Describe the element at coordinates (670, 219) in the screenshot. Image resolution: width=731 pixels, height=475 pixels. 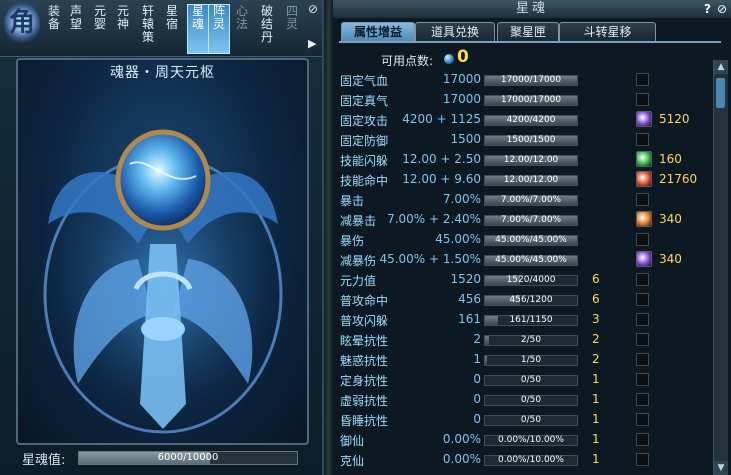
I see `stat-cost: 340` at that location.